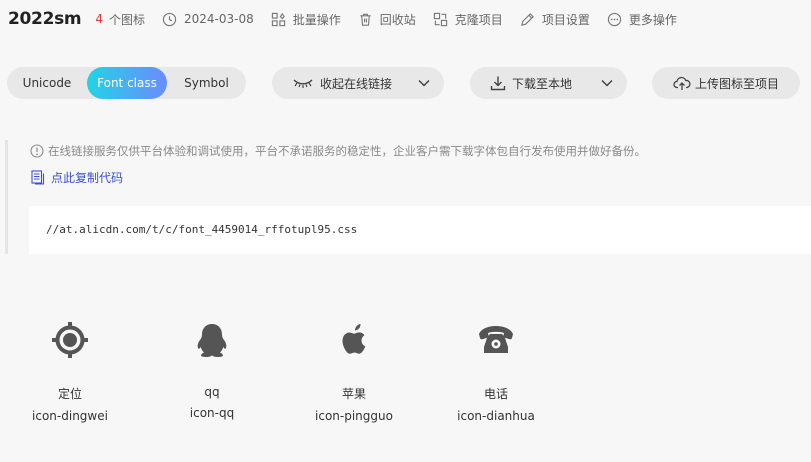 The height and width of the screenshot is (462, 811). Describe the element at coordinates (495, 394) in the screenshot. I see `icon-name: 电话` at that location.